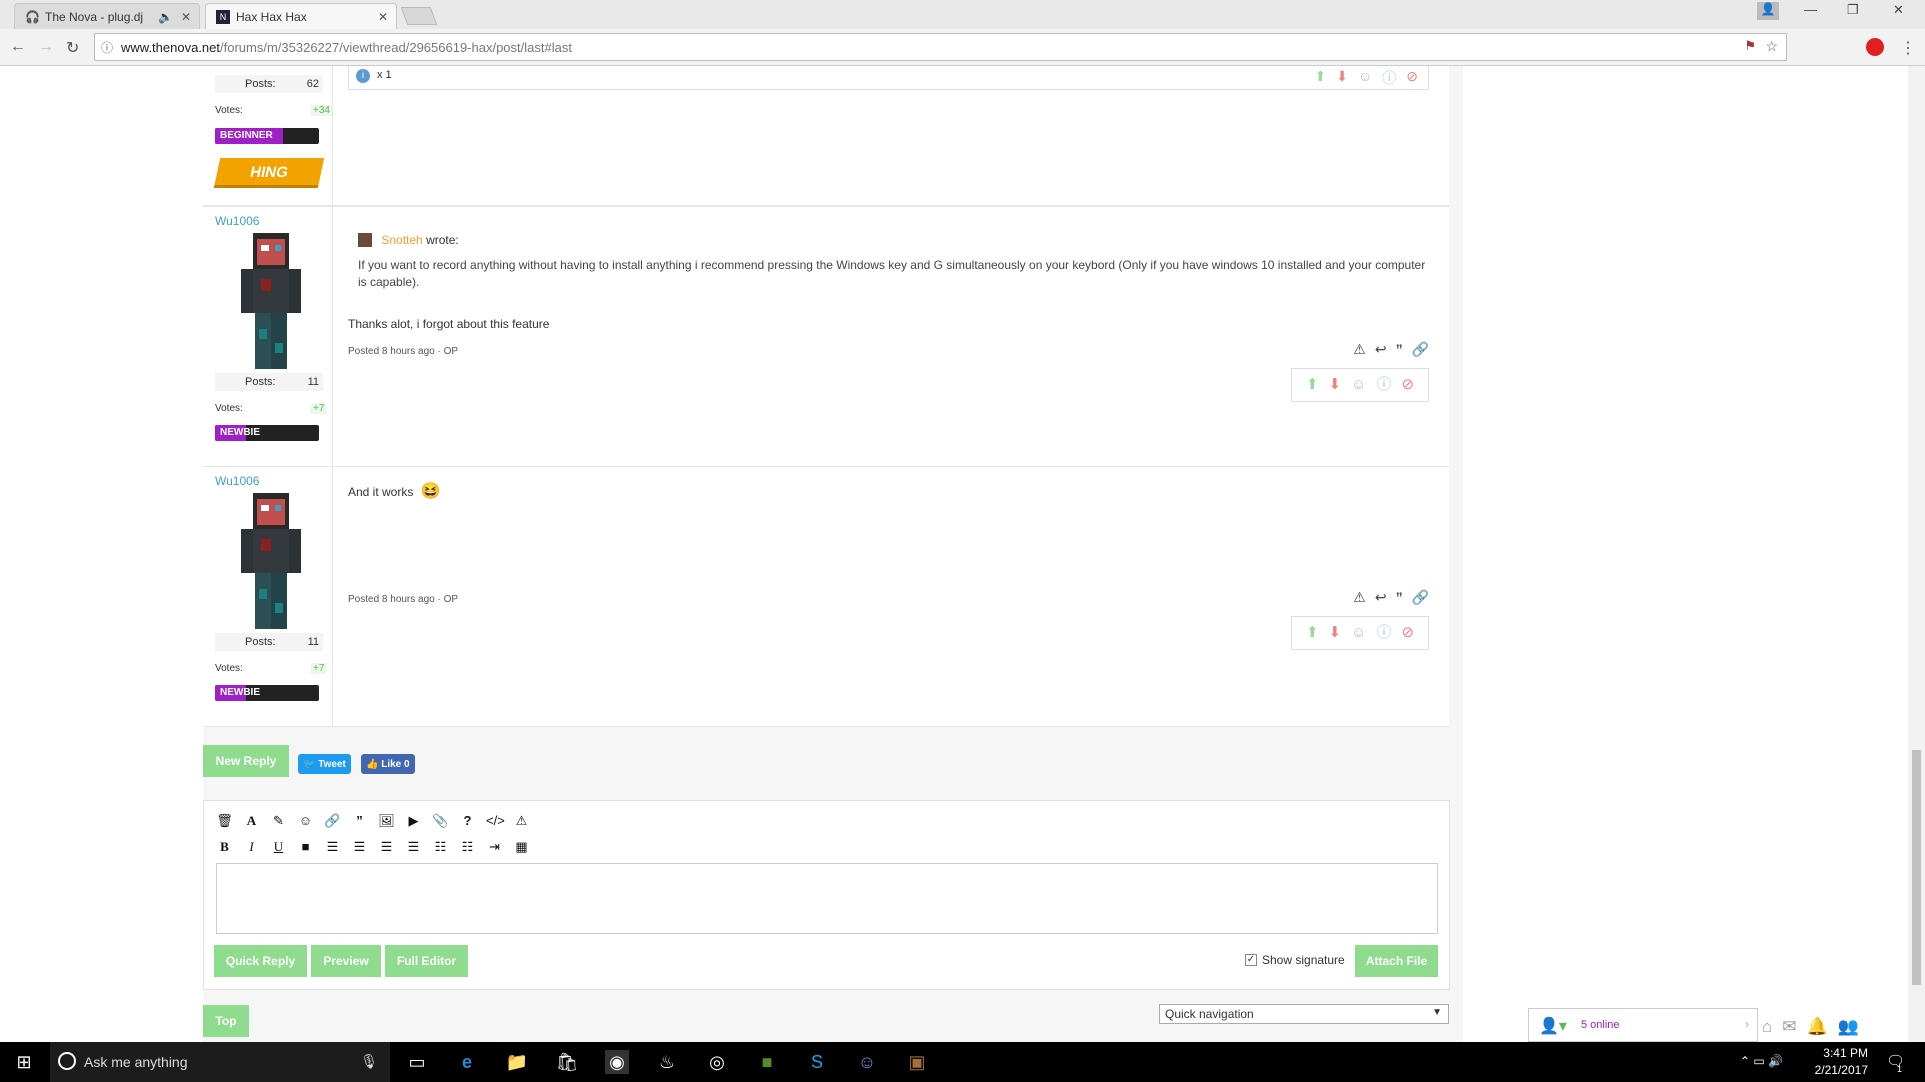 This screenshot has width=1925, height=1082. What do you see at coordinates (827, 898) in the screenshot?
I see `reply-textarea` at bounding box center [827, 898].